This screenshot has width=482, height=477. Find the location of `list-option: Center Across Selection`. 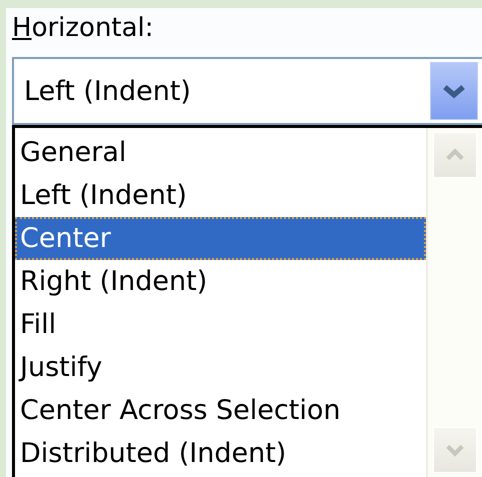

list-option: Center Across Selection is located at coordinates (220, 410).